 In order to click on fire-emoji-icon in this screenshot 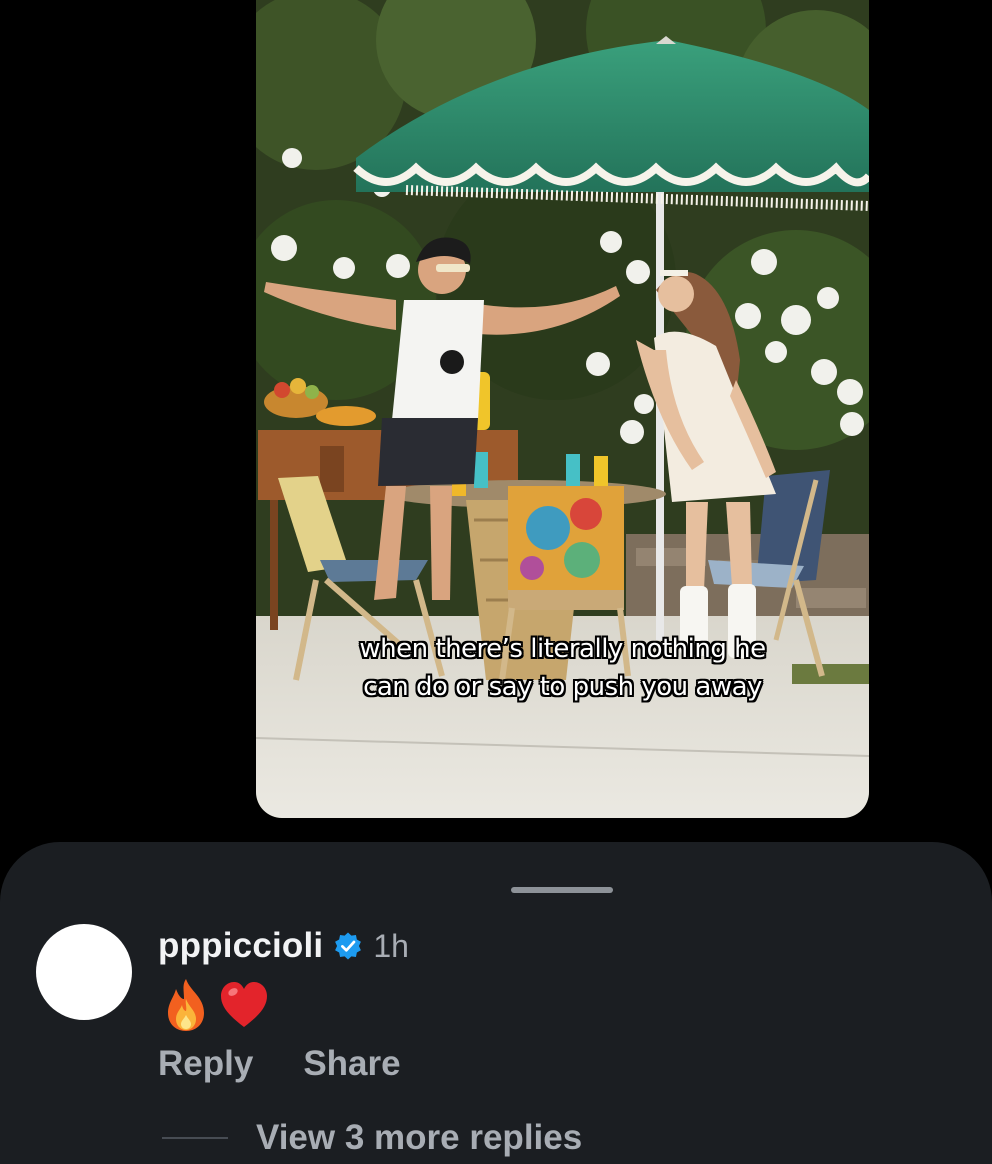, I will do `click(186, 1005)`.